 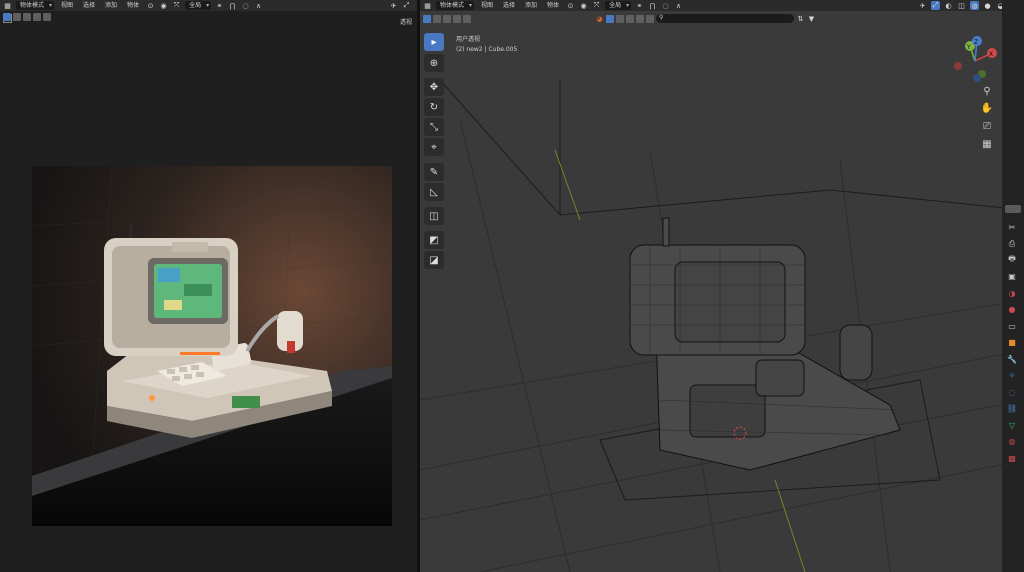 I want to click on filter-empty-button, so click(x=640, y=18).